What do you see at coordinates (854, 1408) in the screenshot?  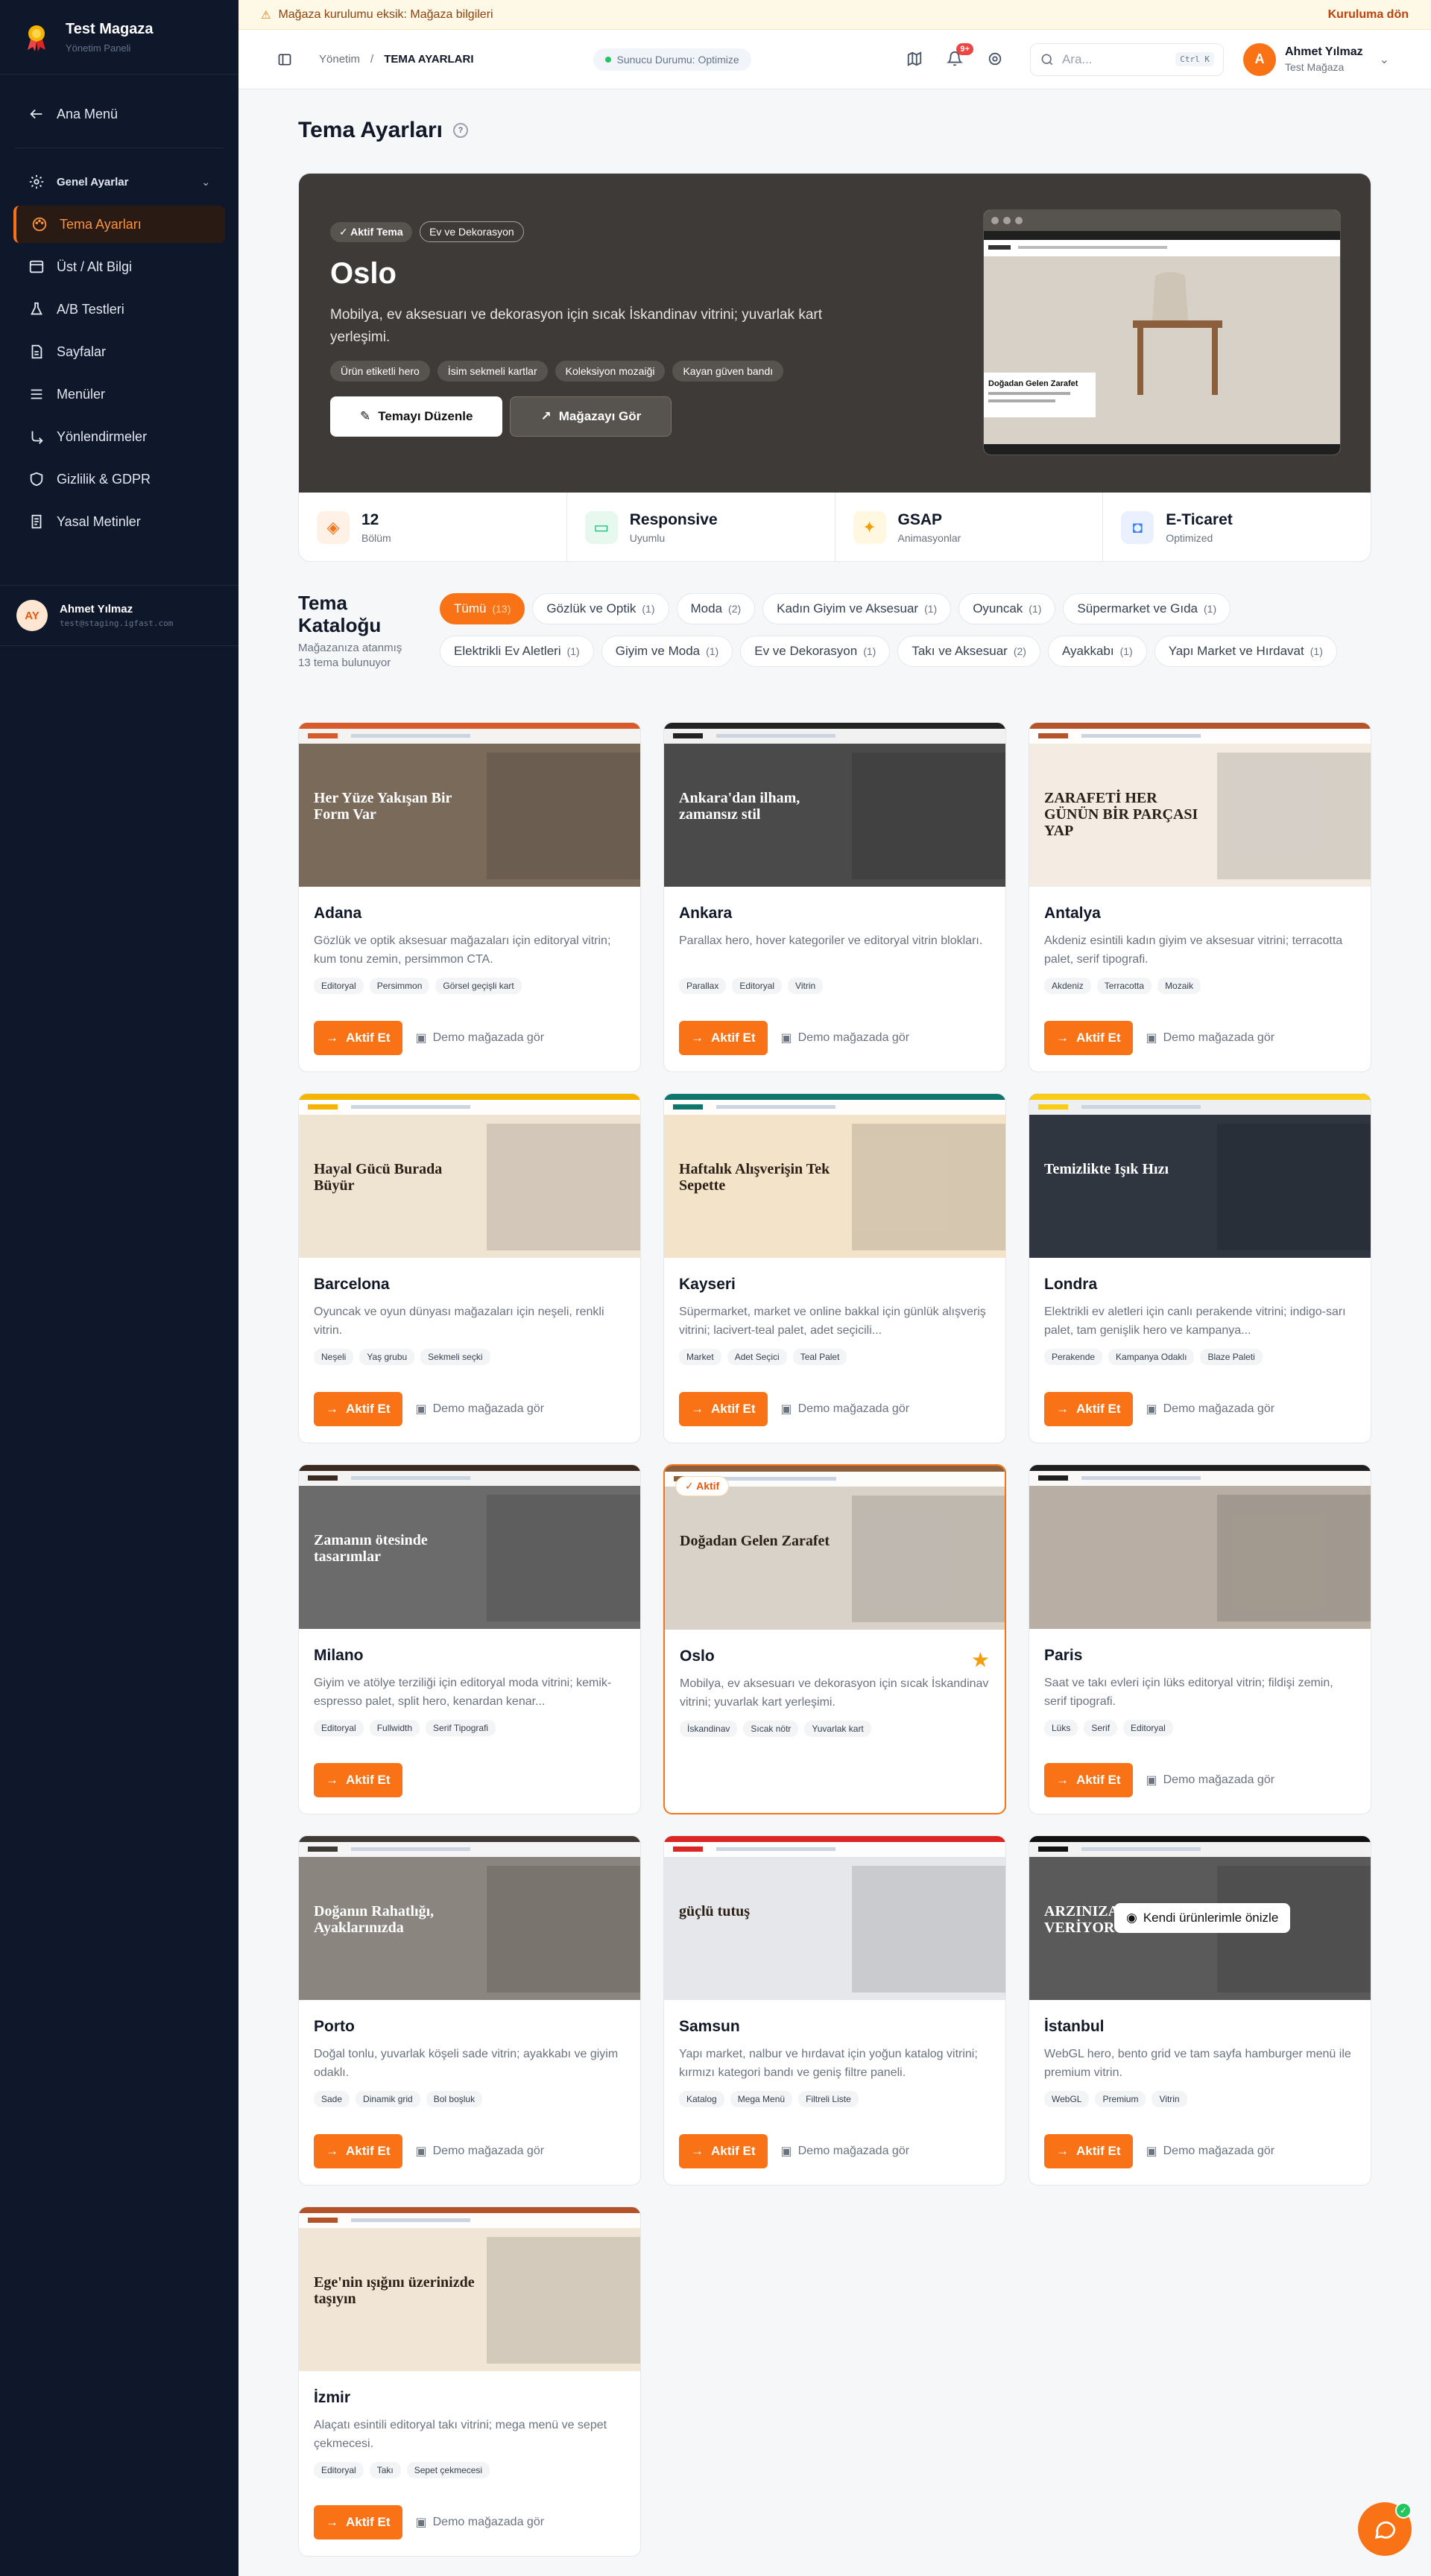 I see `demo-label: Demo mağazada gör` at bounding box center [854, 1408].